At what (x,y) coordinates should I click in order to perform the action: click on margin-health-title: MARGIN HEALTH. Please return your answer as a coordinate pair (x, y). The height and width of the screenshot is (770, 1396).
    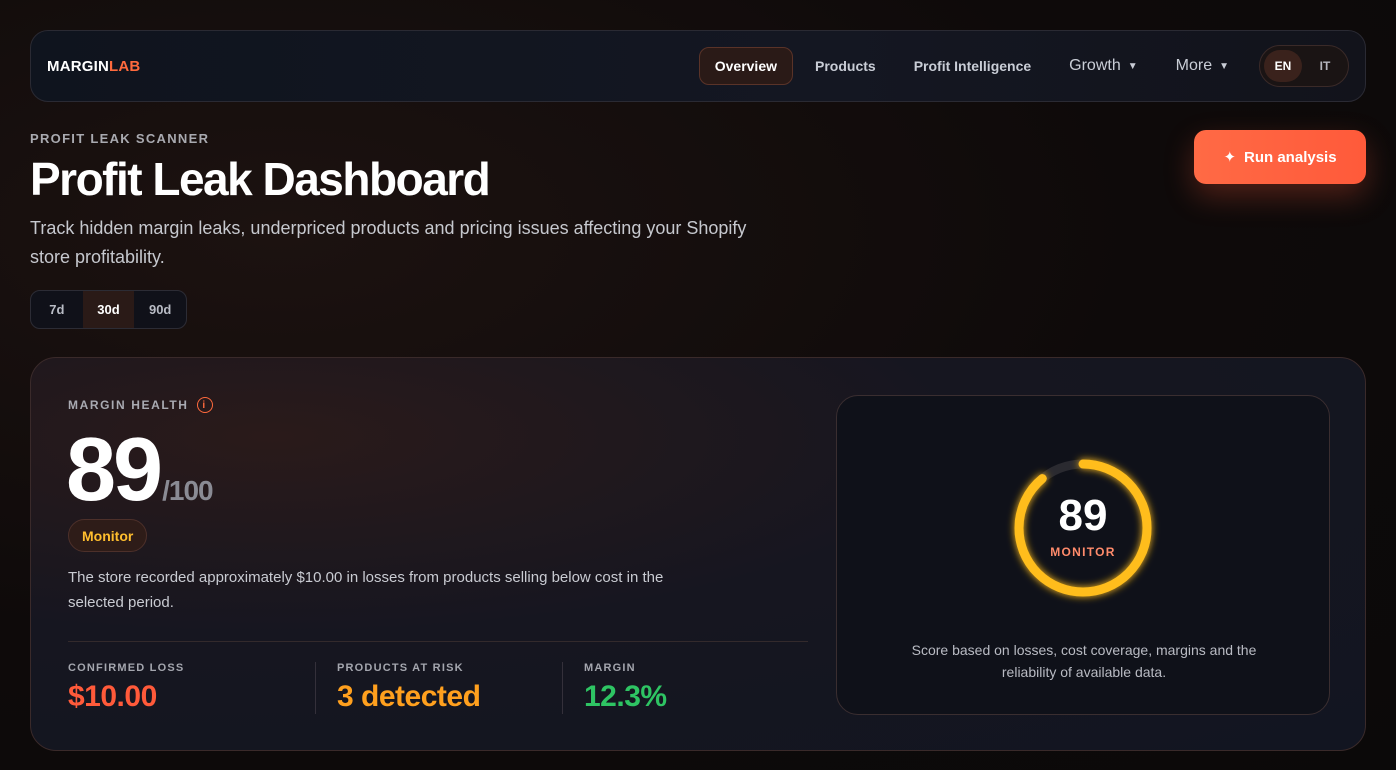
    Looking at the image, I should click on (128, 405).